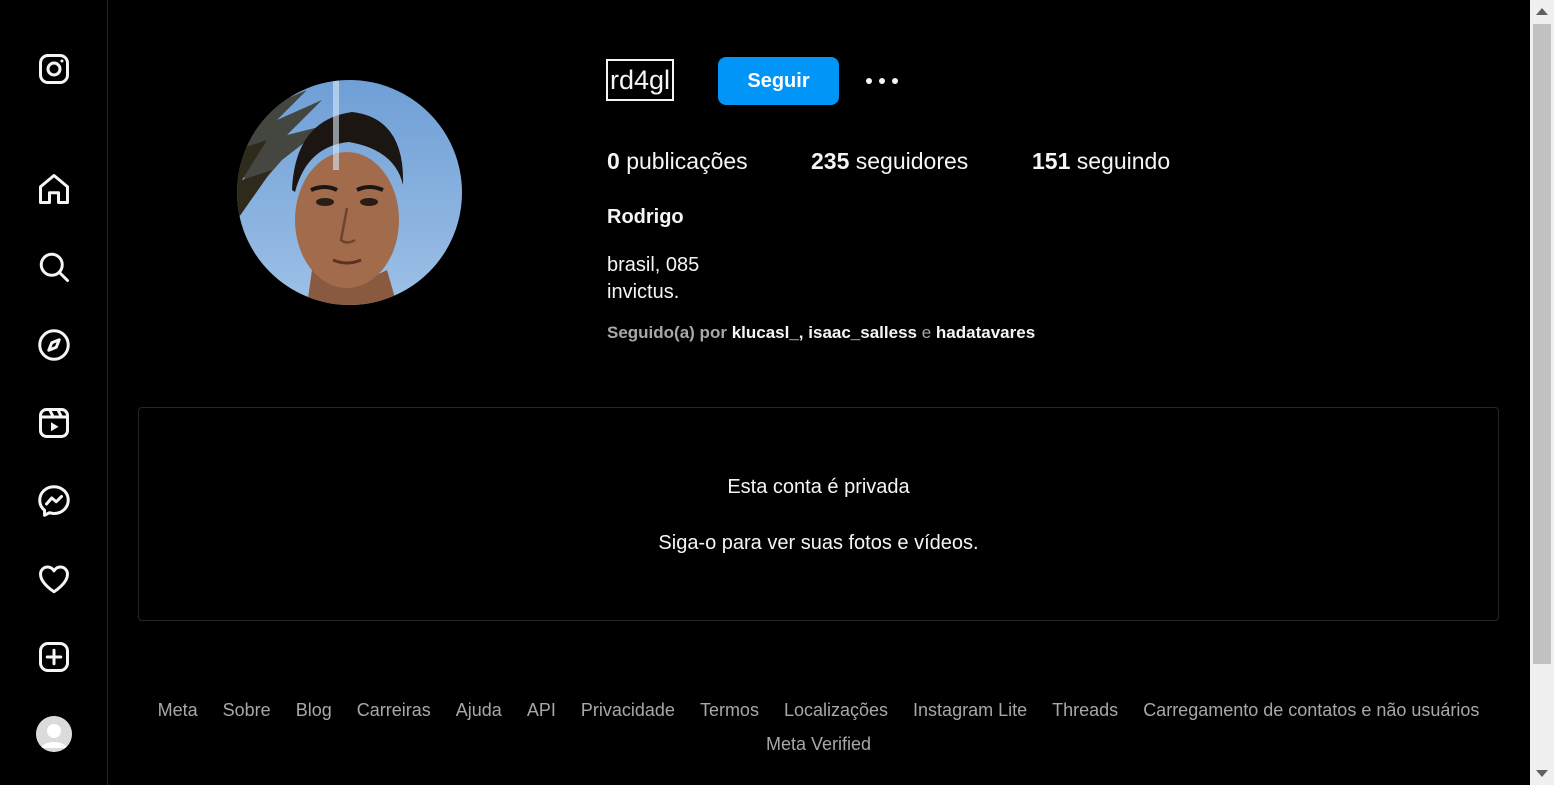 The width and height of the screenshot is (1554, 785). I want to click on reels-icon, so click(54, 423).